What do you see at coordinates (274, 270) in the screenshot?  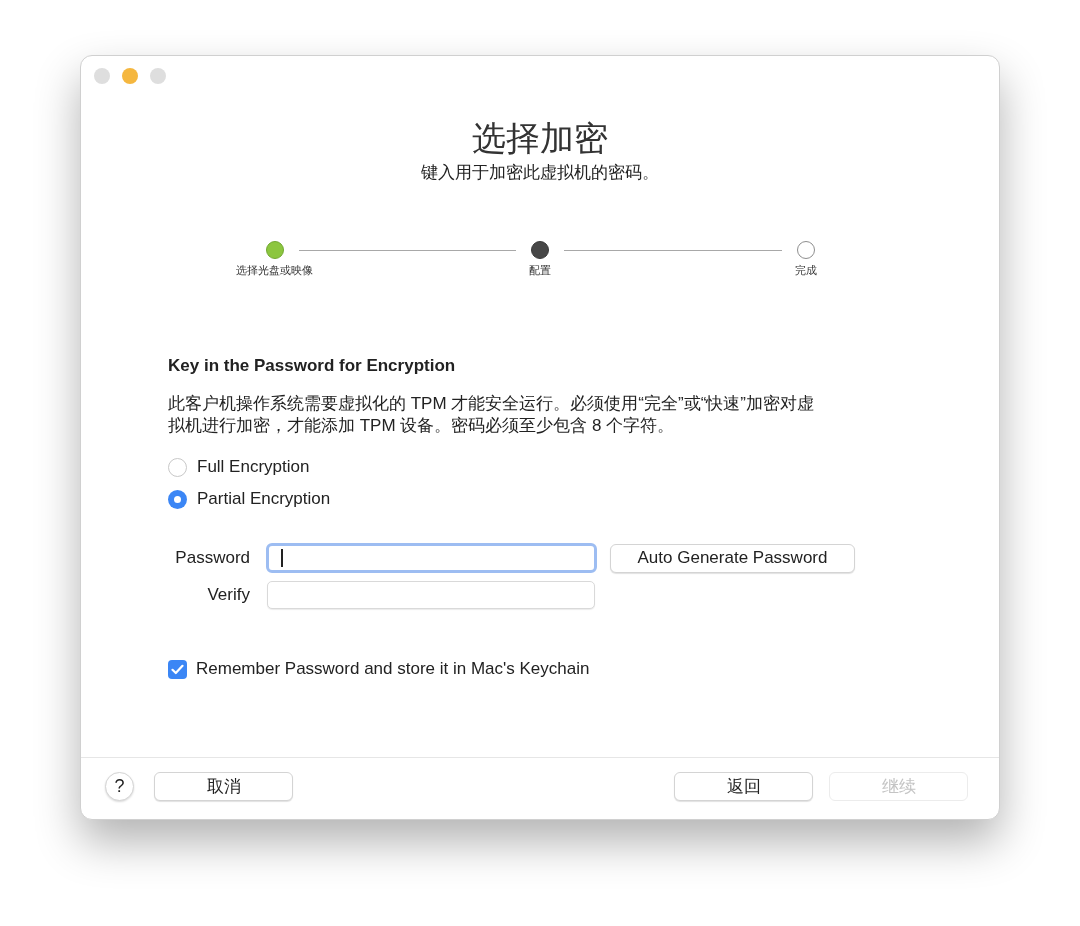 I see `step-label: 选择光盘或映像` at bounding box center [274, 270].